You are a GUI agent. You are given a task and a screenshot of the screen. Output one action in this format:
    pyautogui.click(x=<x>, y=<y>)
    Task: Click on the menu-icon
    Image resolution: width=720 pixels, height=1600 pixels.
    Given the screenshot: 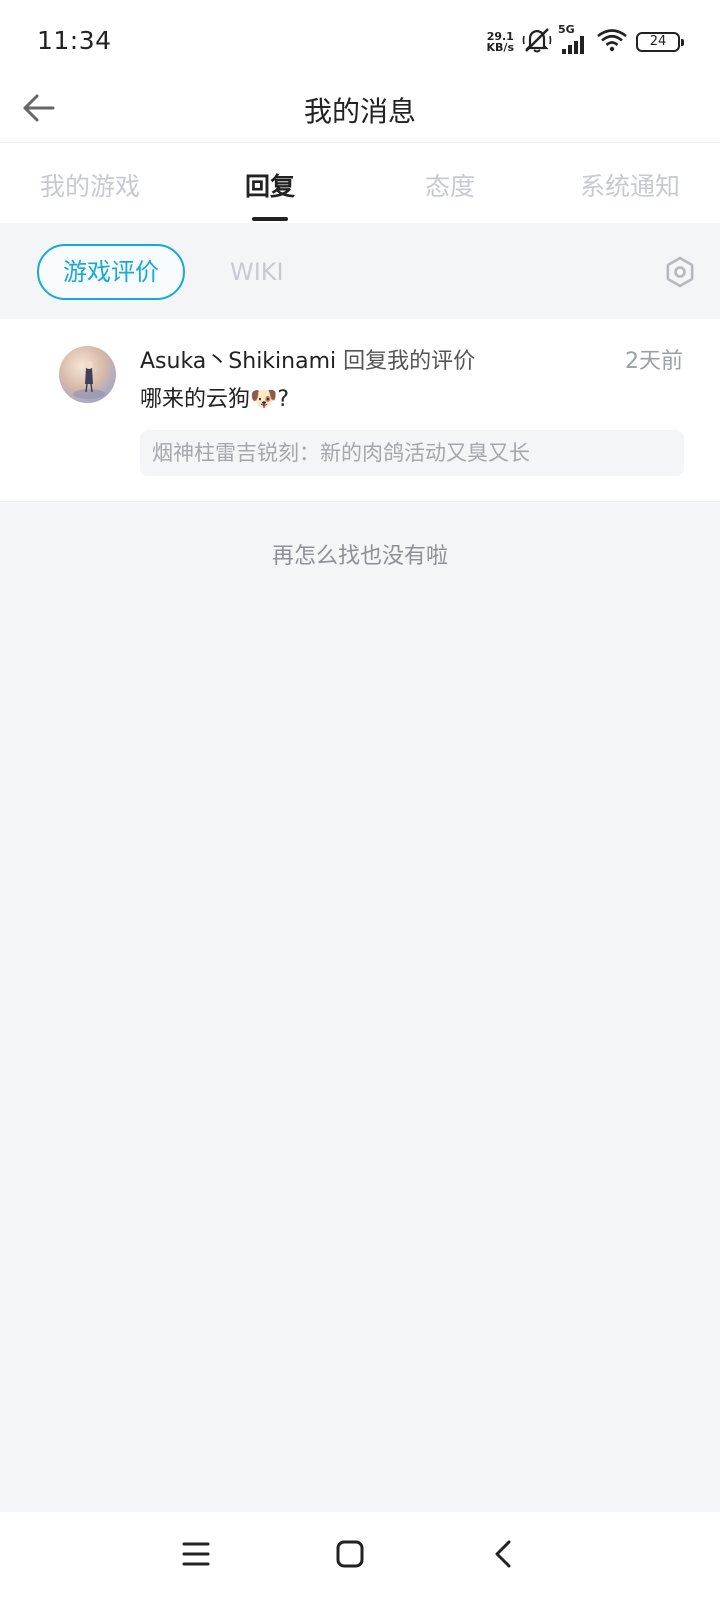 What is the action you would take?
    pyautogui.click(x=196, y=1556)
    